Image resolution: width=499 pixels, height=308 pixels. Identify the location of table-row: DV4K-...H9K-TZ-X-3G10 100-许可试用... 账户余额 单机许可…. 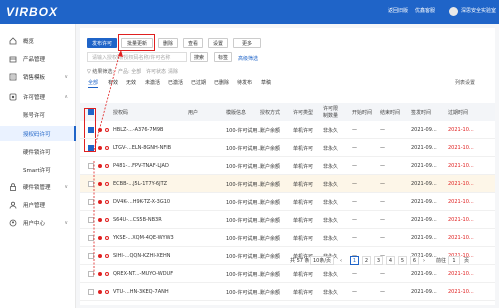
(287, 202).